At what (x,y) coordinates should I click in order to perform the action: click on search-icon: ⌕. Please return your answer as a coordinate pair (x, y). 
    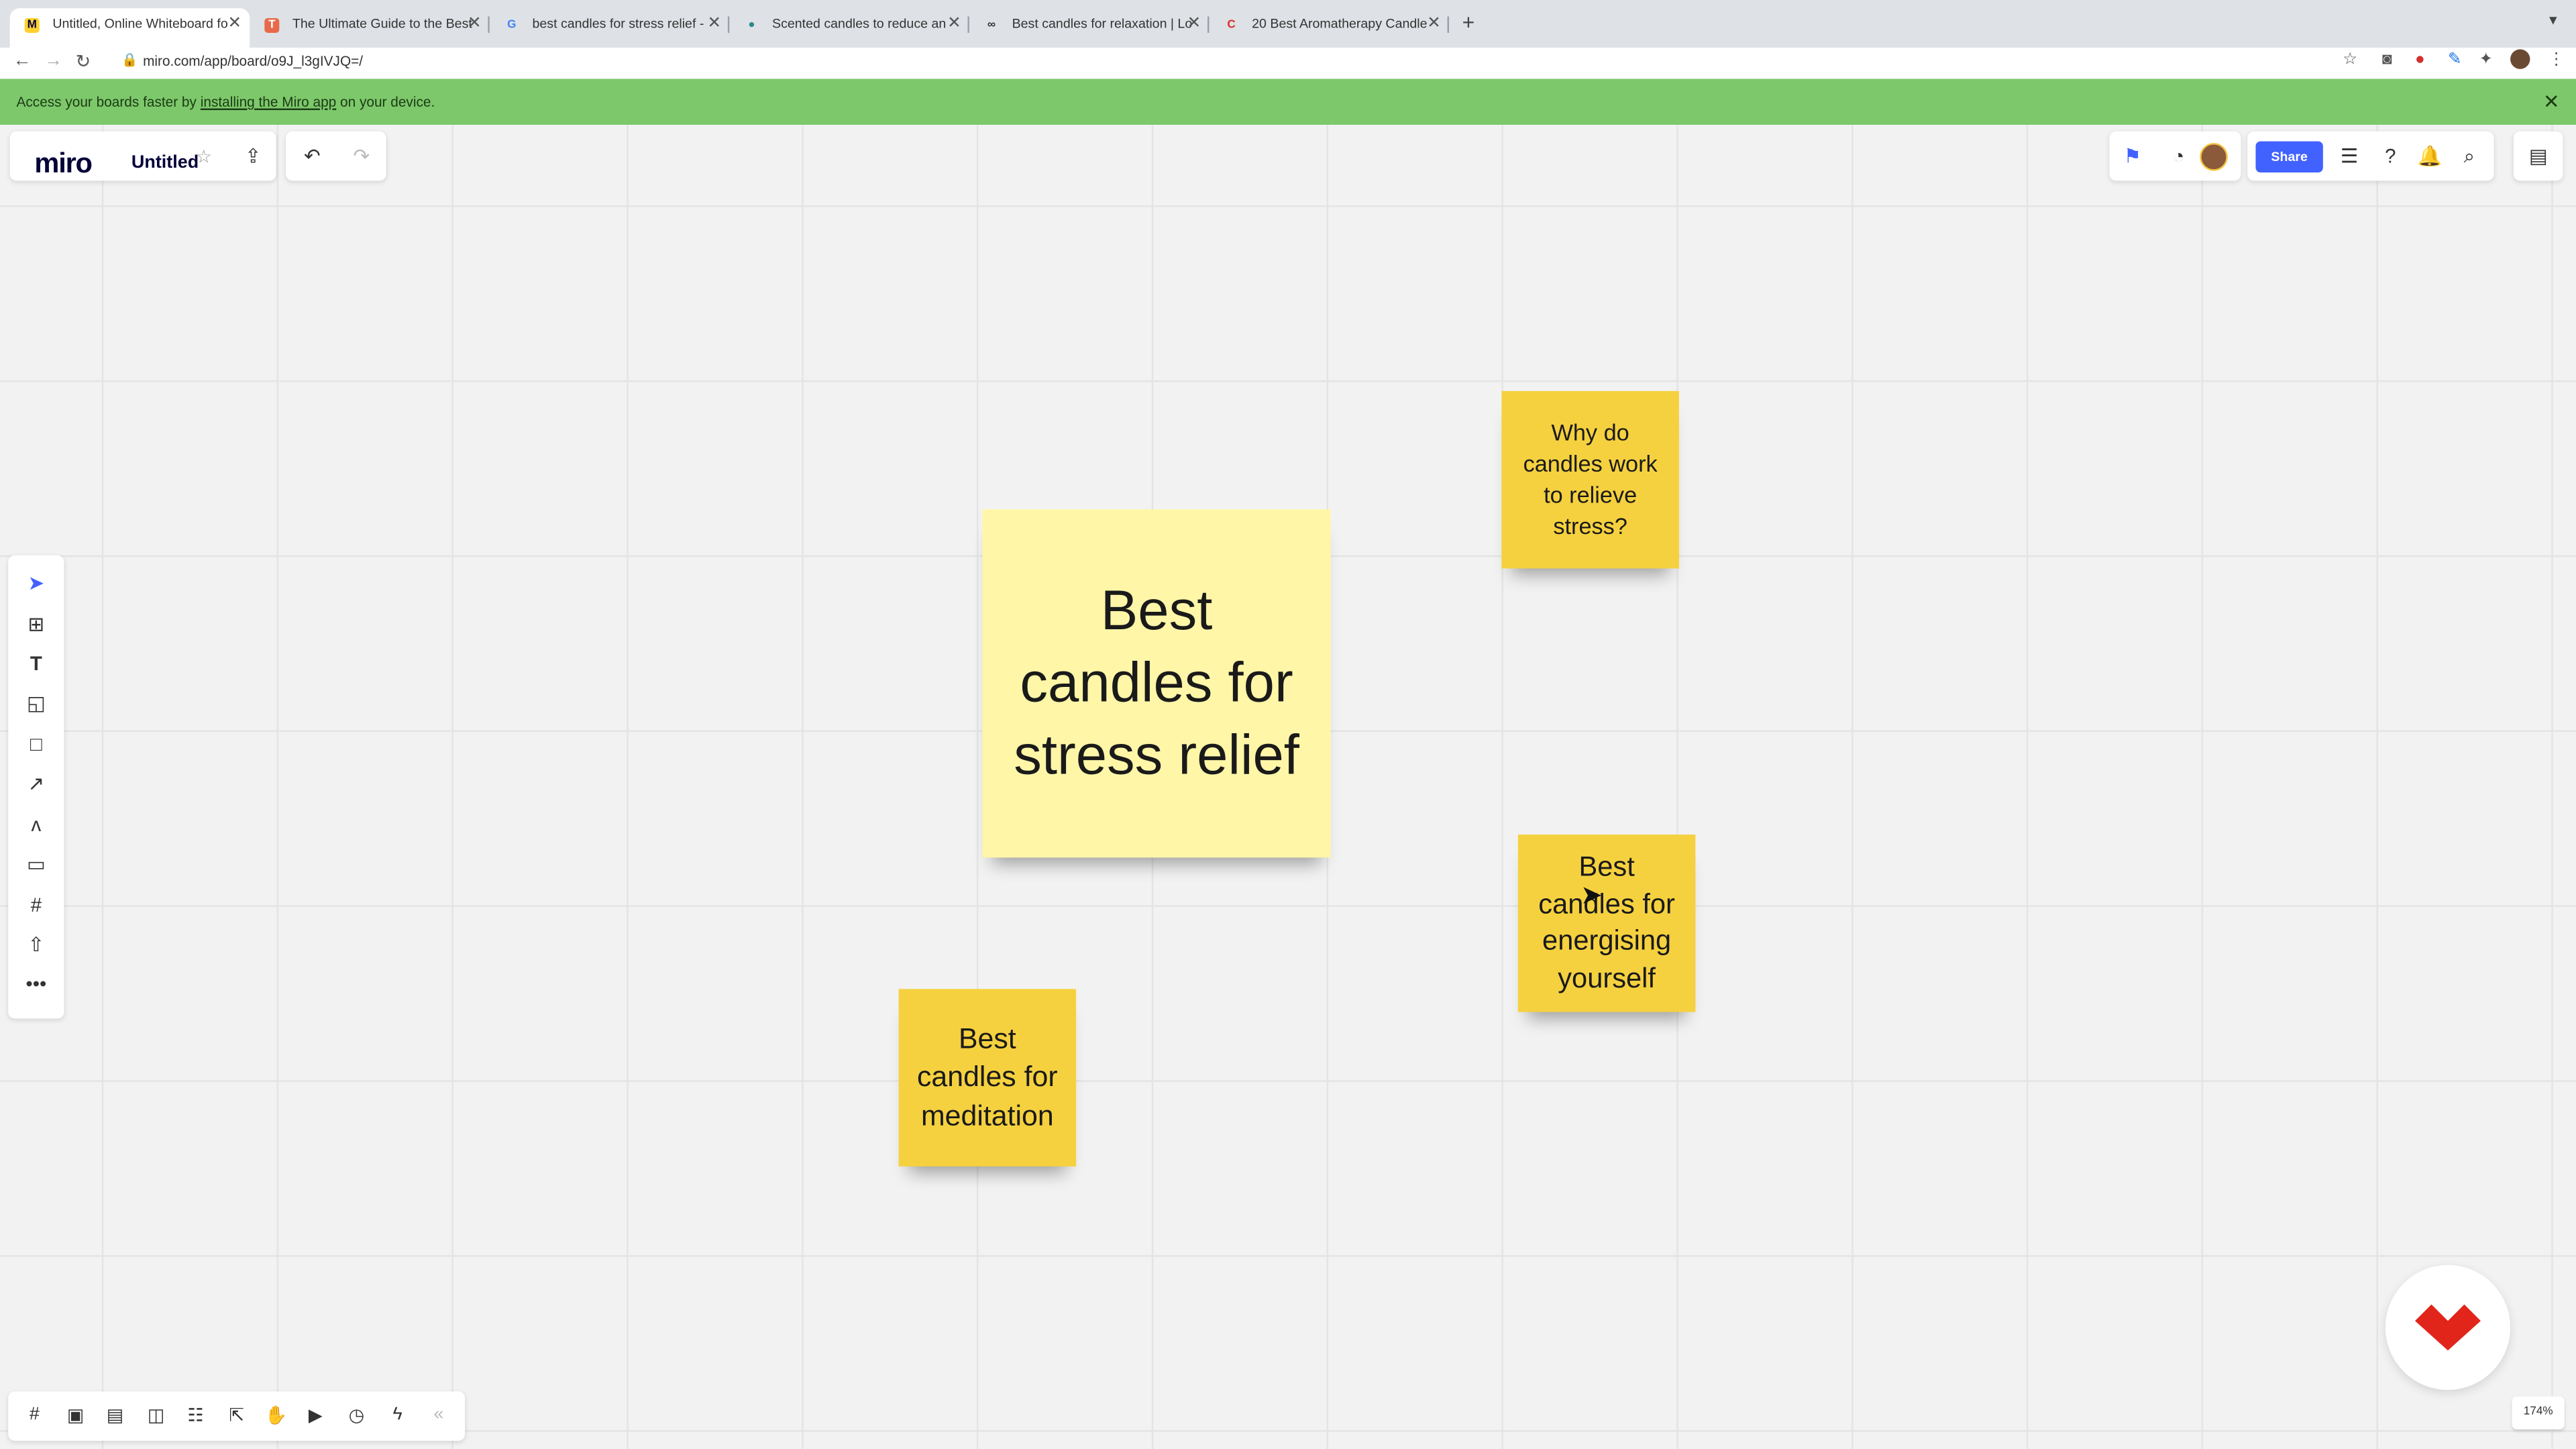
    Looking at the image, I should click on (2469, 157).